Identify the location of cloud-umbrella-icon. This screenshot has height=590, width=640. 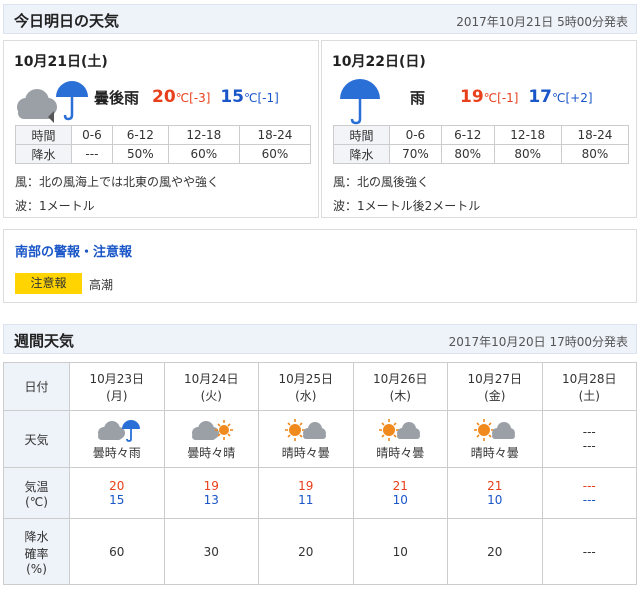
(118, 430).